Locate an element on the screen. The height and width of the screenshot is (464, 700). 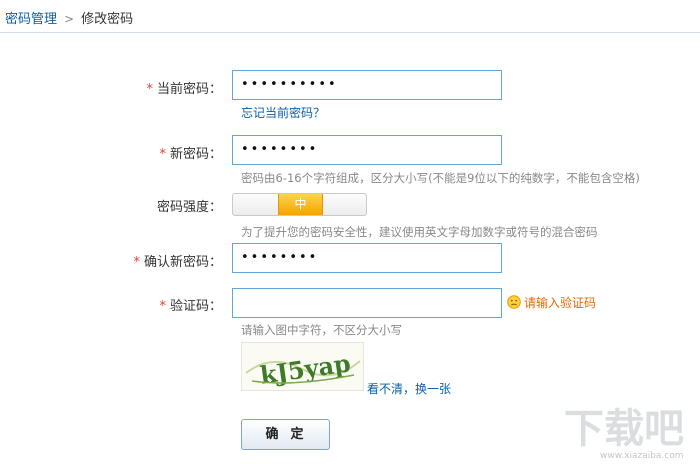
chevron-right-icon: > is located at coordinates (69, 19).